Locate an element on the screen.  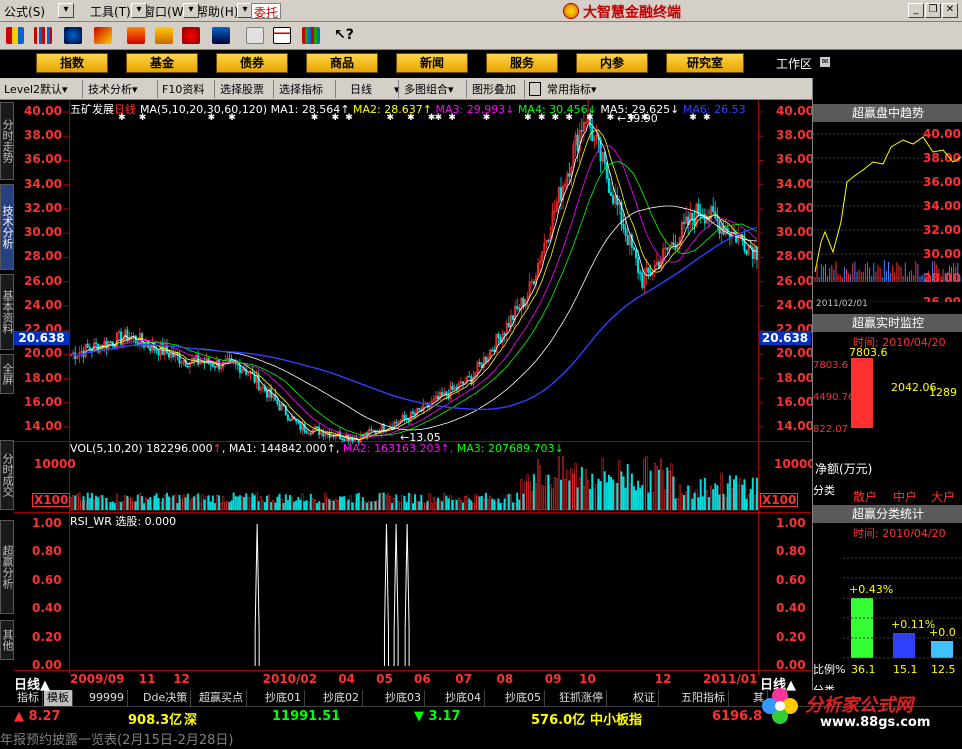
stats-bar is located at coordinates (862, 628).